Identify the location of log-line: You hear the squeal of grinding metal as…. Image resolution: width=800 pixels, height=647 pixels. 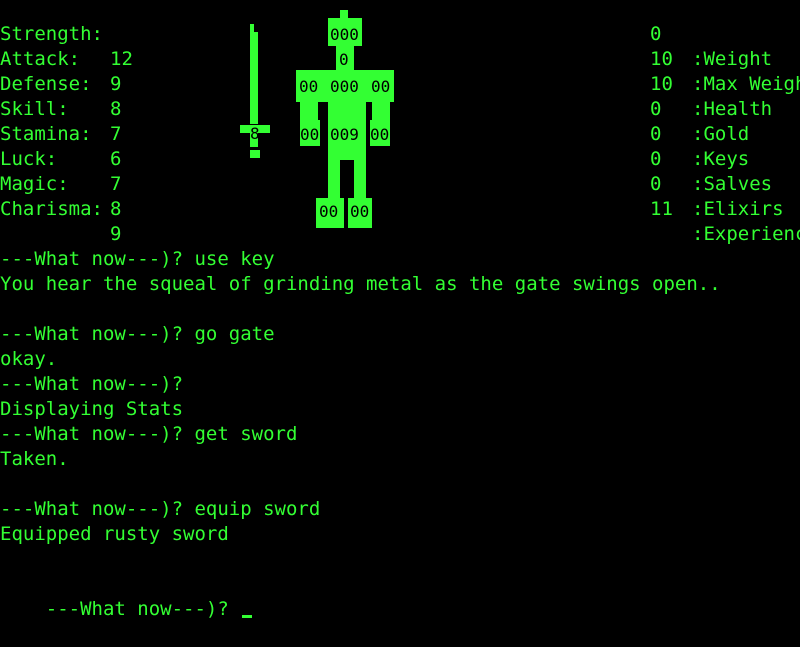
(360, 284).